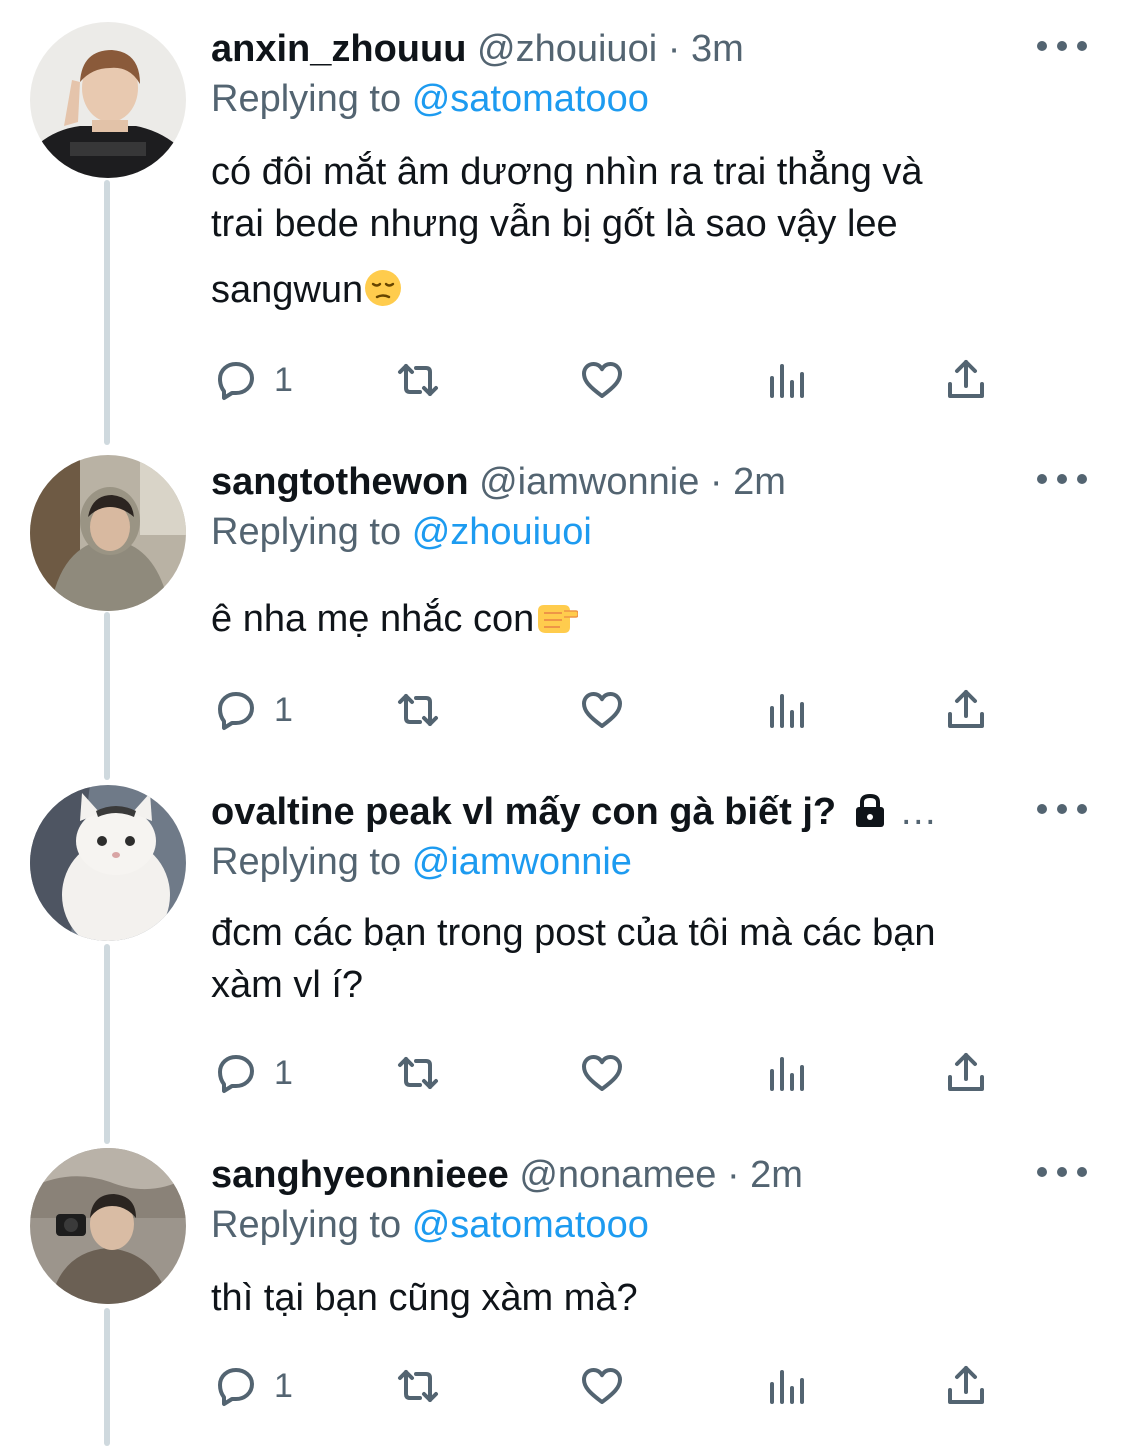 The width and height of the screenshot is (1125, 1446). I want to click on replying-to-handle: @iamwonnie, so click(522, 862).